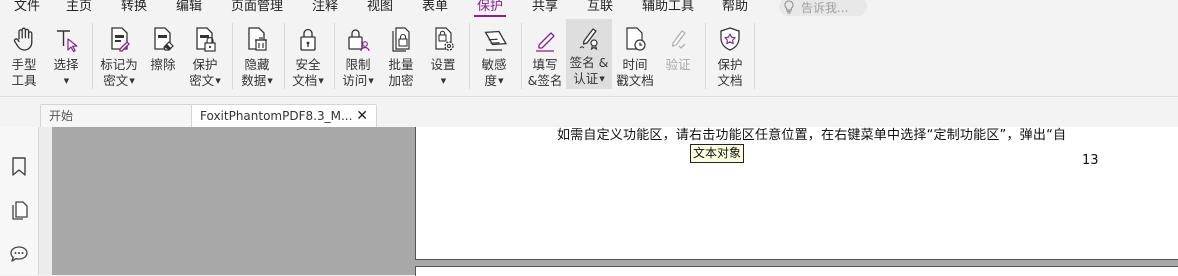 The image size is (1178, 276). Describe the element at coordinates (490, 8) in the screenshot. I see `menu-protect: 保护` at that location.